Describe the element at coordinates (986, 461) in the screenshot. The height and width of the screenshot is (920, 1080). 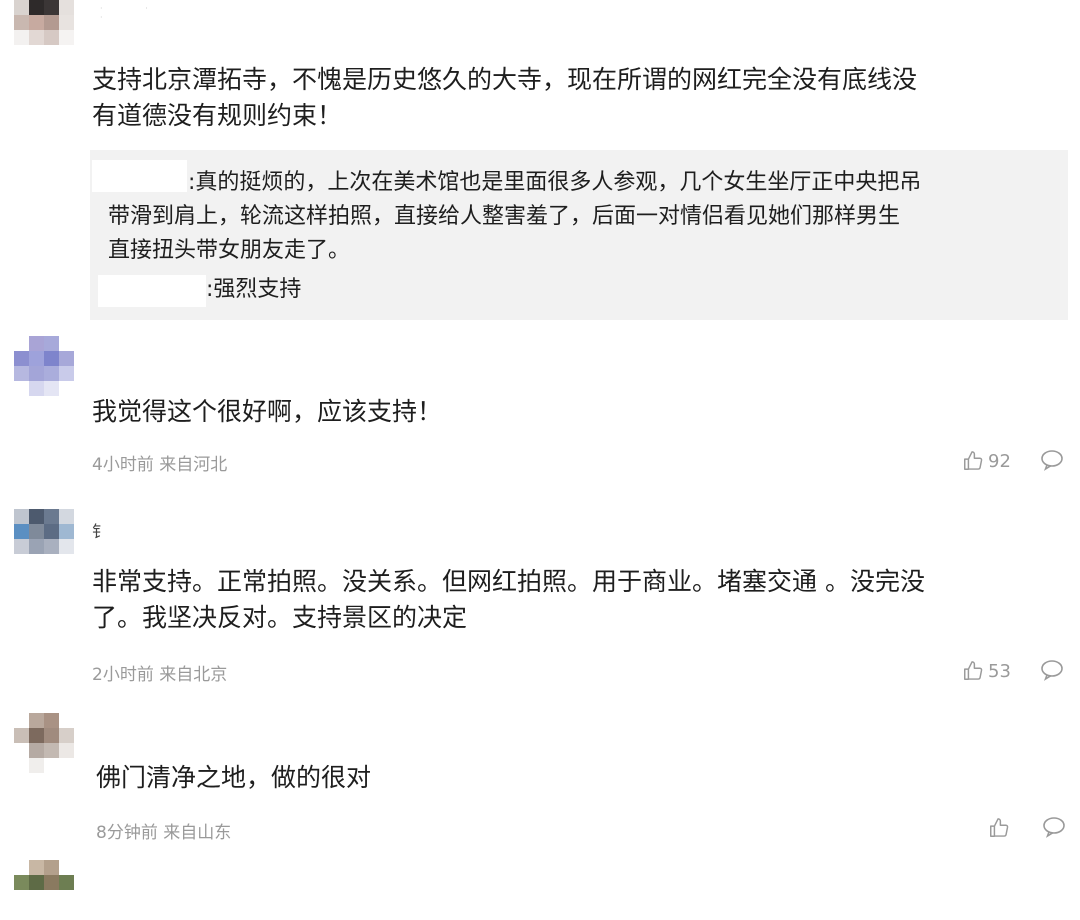
I see `like-button: 92` at that location.